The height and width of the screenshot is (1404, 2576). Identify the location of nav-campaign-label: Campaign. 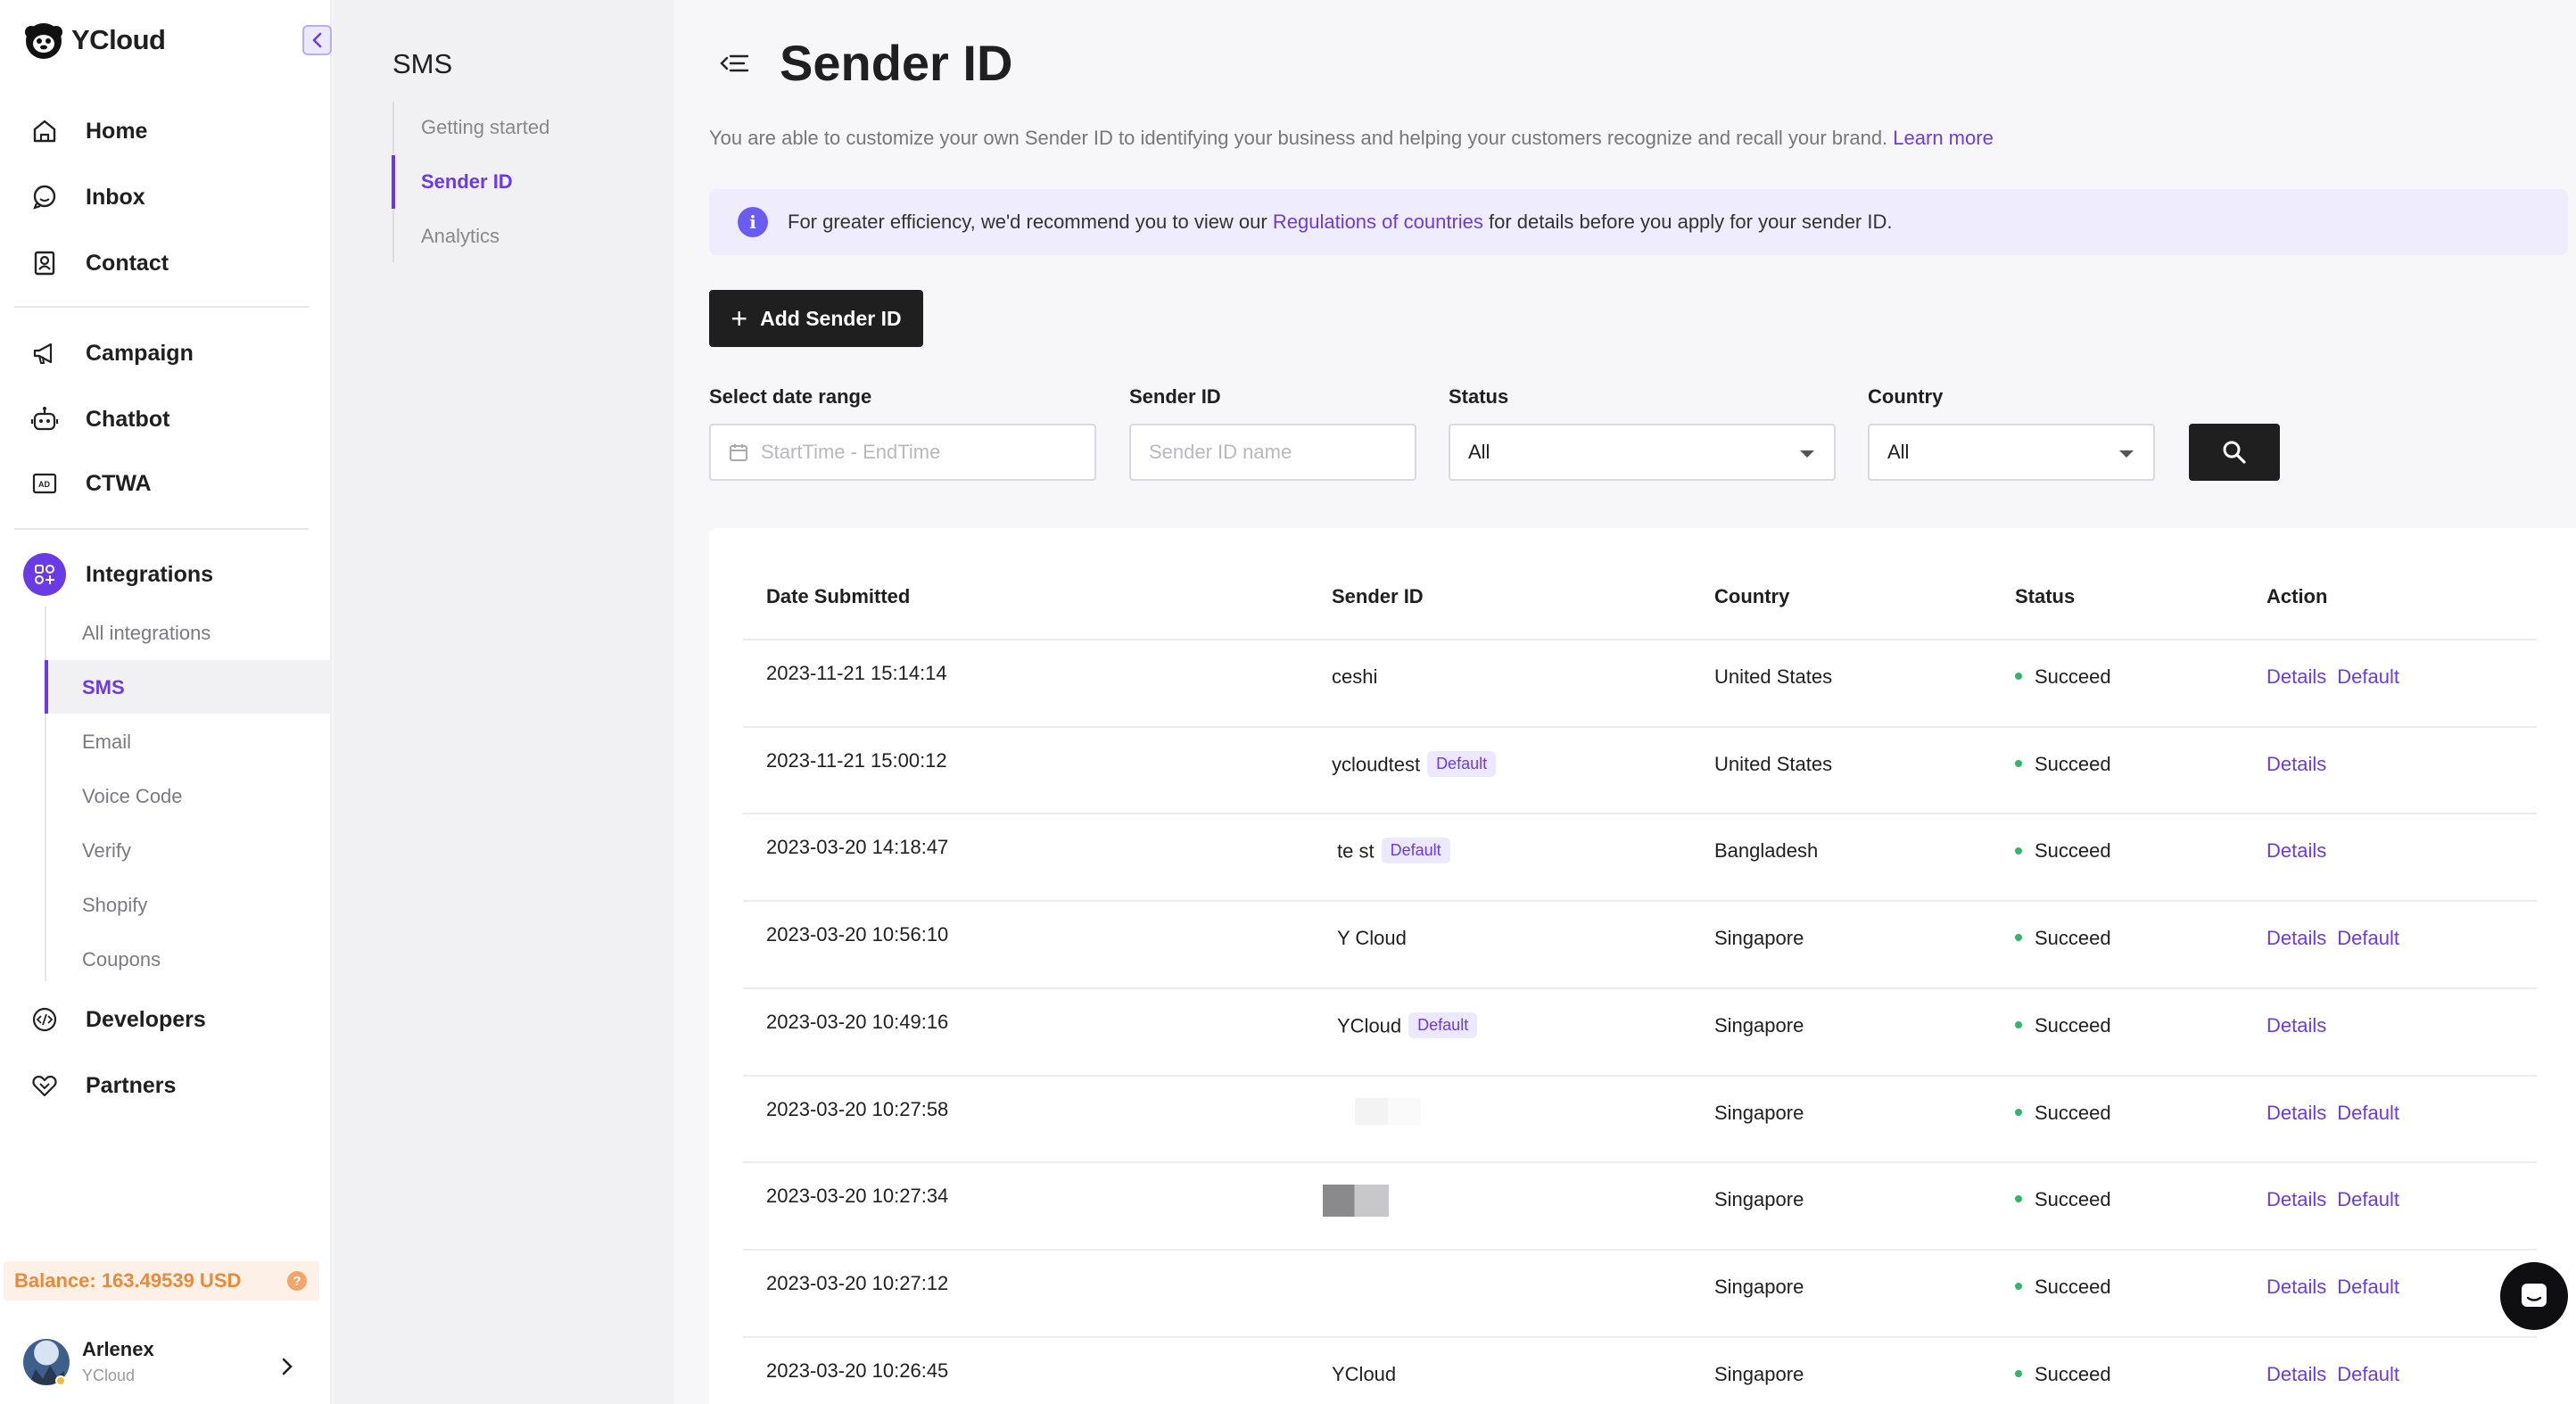
(140, 353).